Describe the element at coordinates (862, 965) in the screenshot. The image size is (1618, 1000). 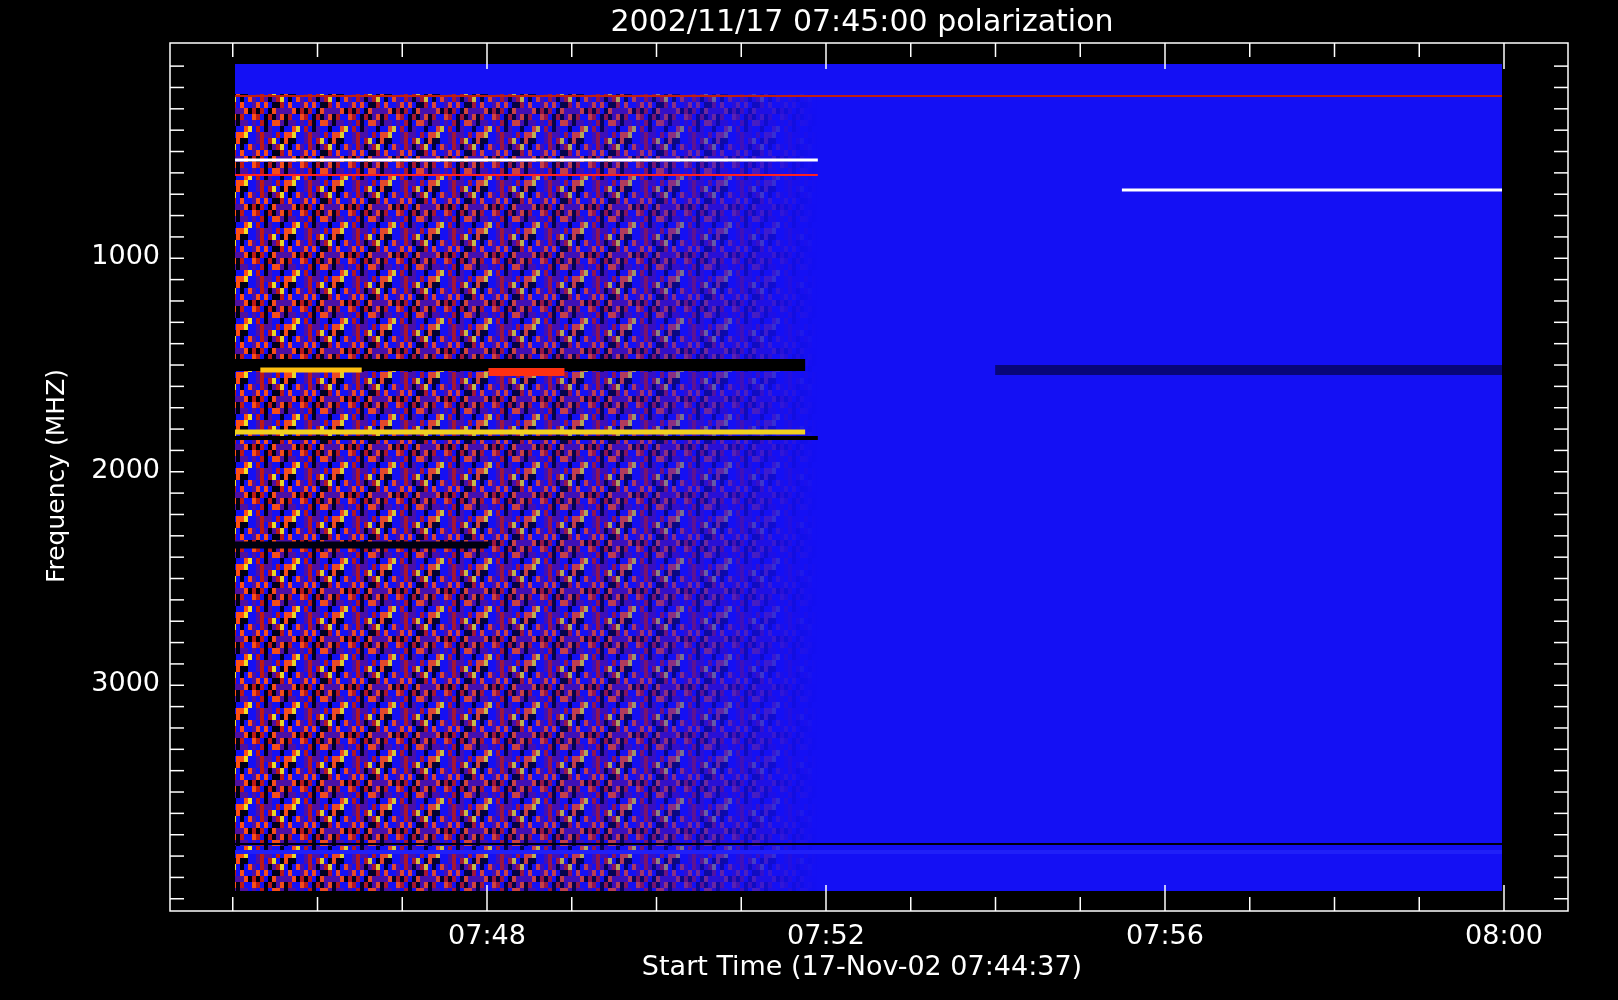
I see `axis-label: Start Time (17-Nov-02 07:44:37)` at that location.